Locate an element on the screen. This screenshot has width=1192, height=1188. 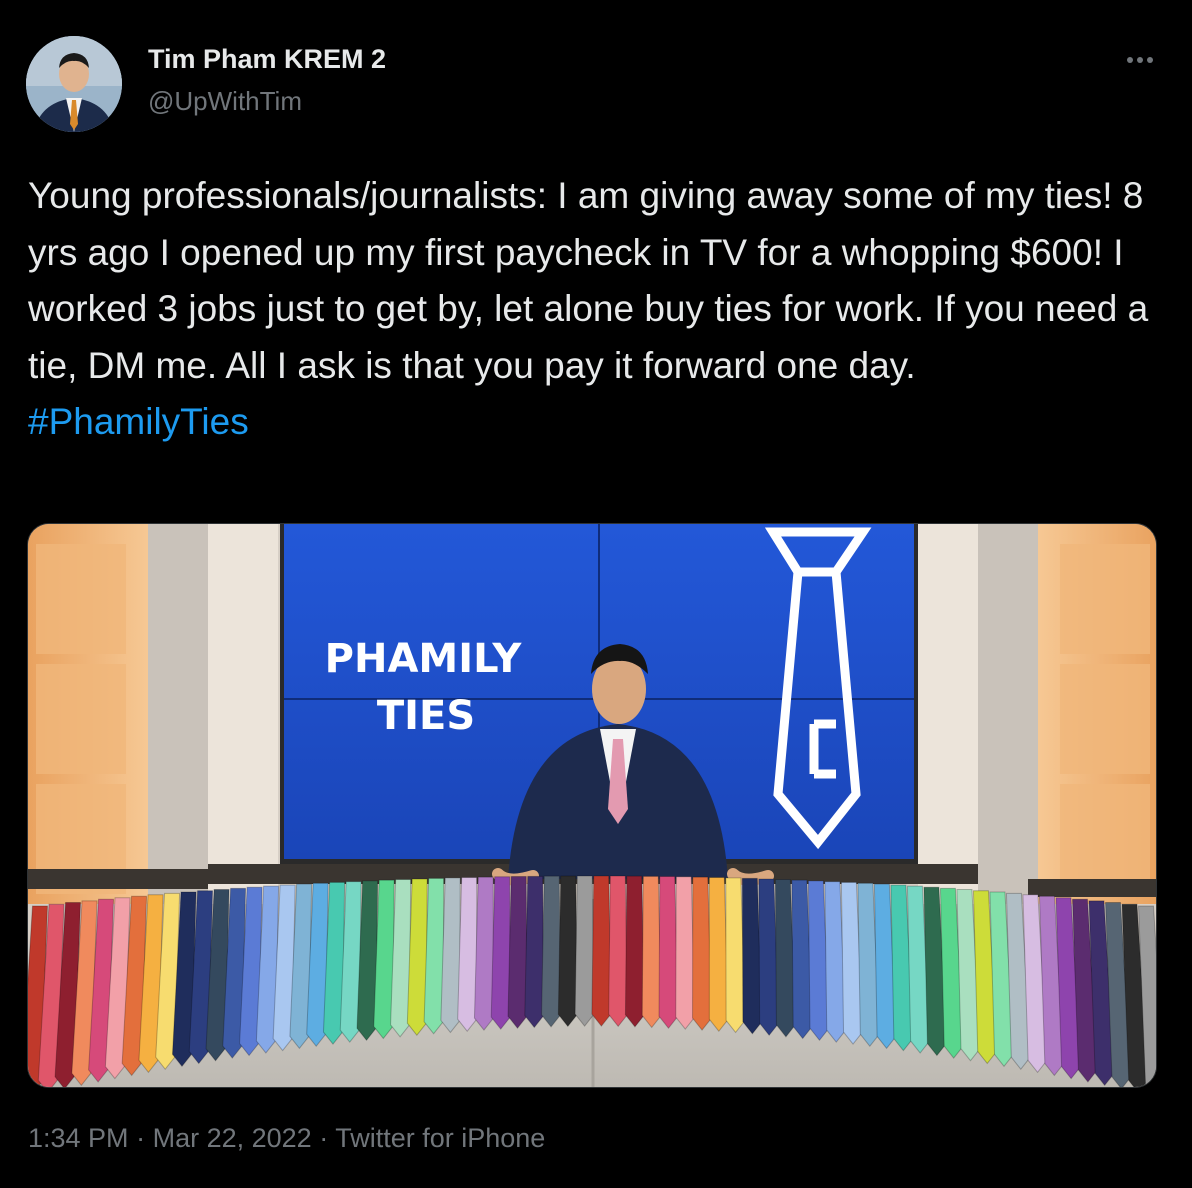
screen-text-ties: TIES is located at coordinates (426, 716).